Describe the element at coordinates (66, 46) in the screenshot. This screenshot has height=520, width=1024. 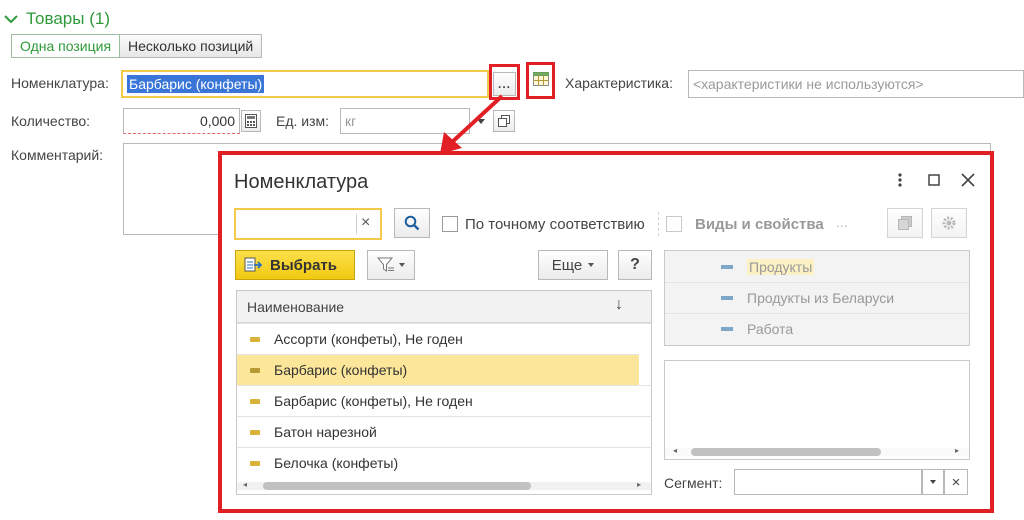
I see `tab-single-position: Одна позиция` at that location.